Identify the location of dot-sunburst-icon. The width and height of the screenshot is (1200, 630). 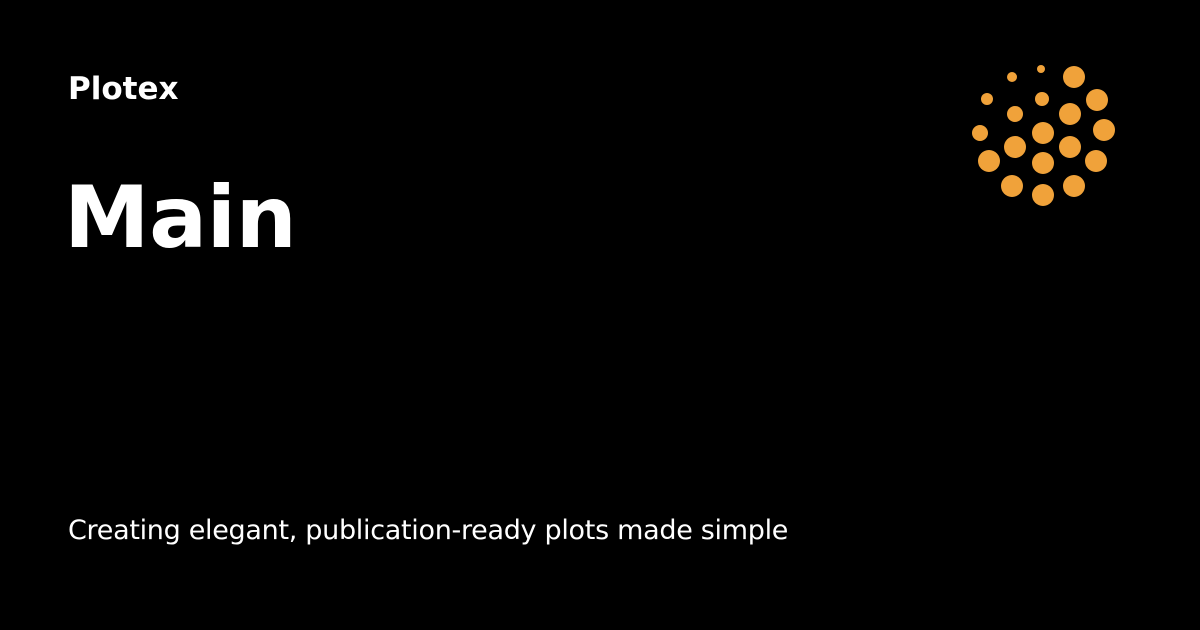
(1043, 135).